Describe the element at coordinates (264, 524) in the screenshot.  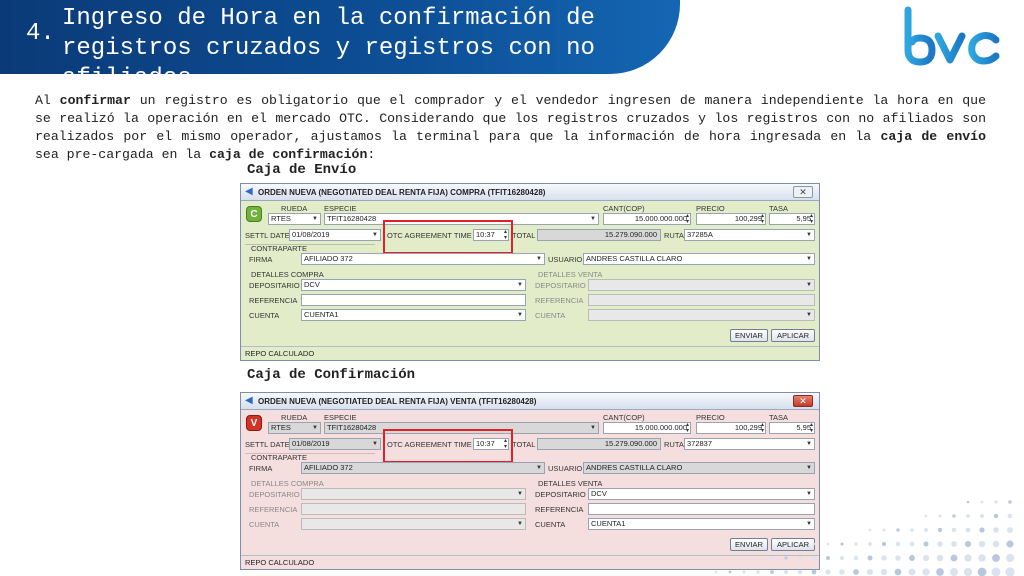
I see `cuenta-compra-label: CUENTA` at that location.